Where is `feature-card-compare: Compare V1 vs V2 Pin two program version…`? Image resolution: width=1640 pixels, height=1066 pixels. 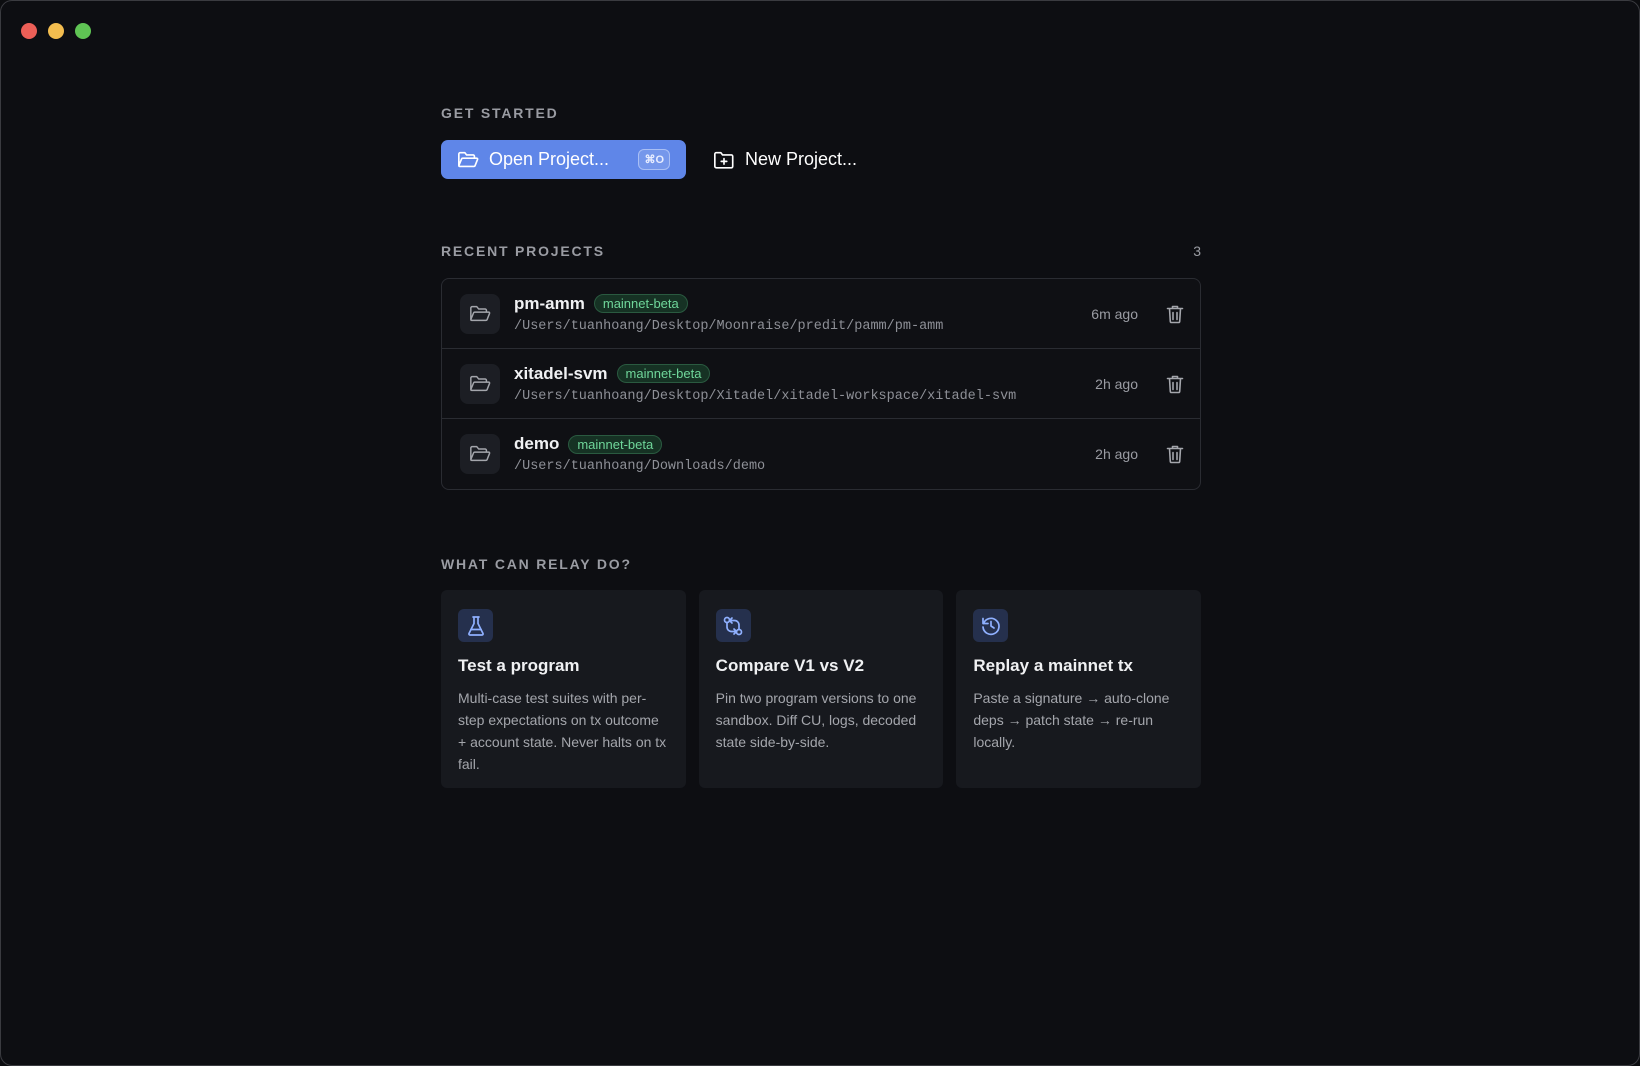 feature-card-compare: Compare V1 vs V2 Pin two program version… is located at coordinates (821, 689).